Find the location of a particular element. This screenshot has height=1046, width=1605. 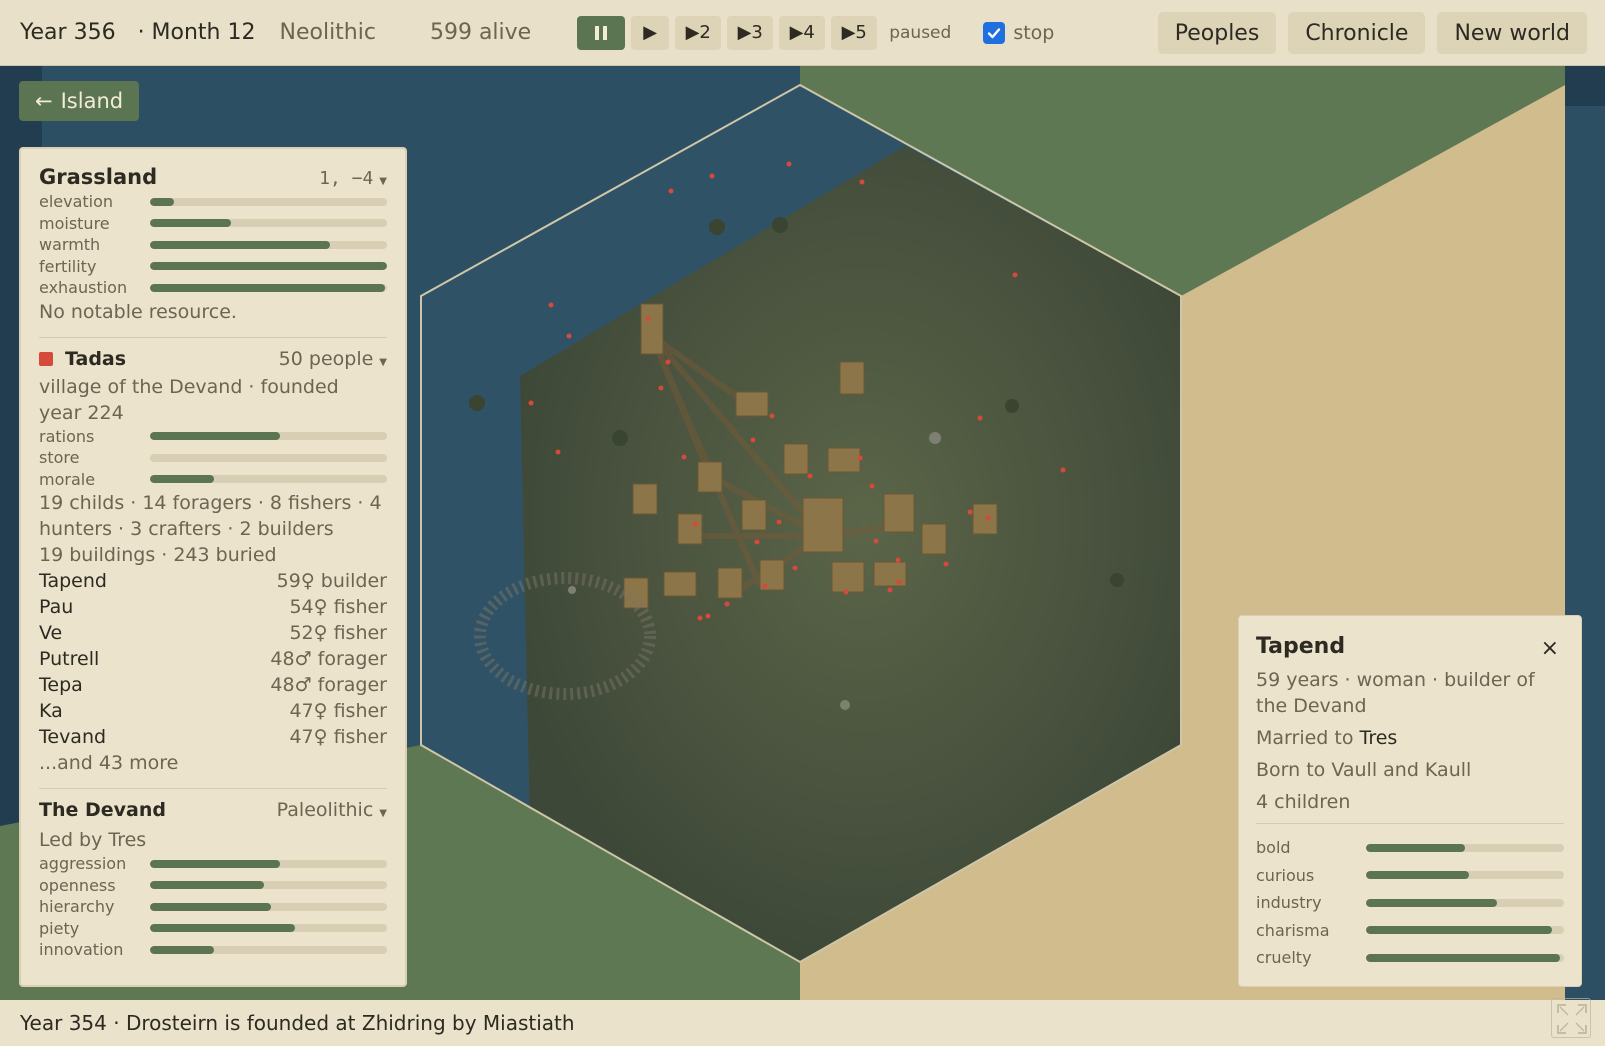

person-row: Ka 47♀ fisher is located at coordinates (213, 711).